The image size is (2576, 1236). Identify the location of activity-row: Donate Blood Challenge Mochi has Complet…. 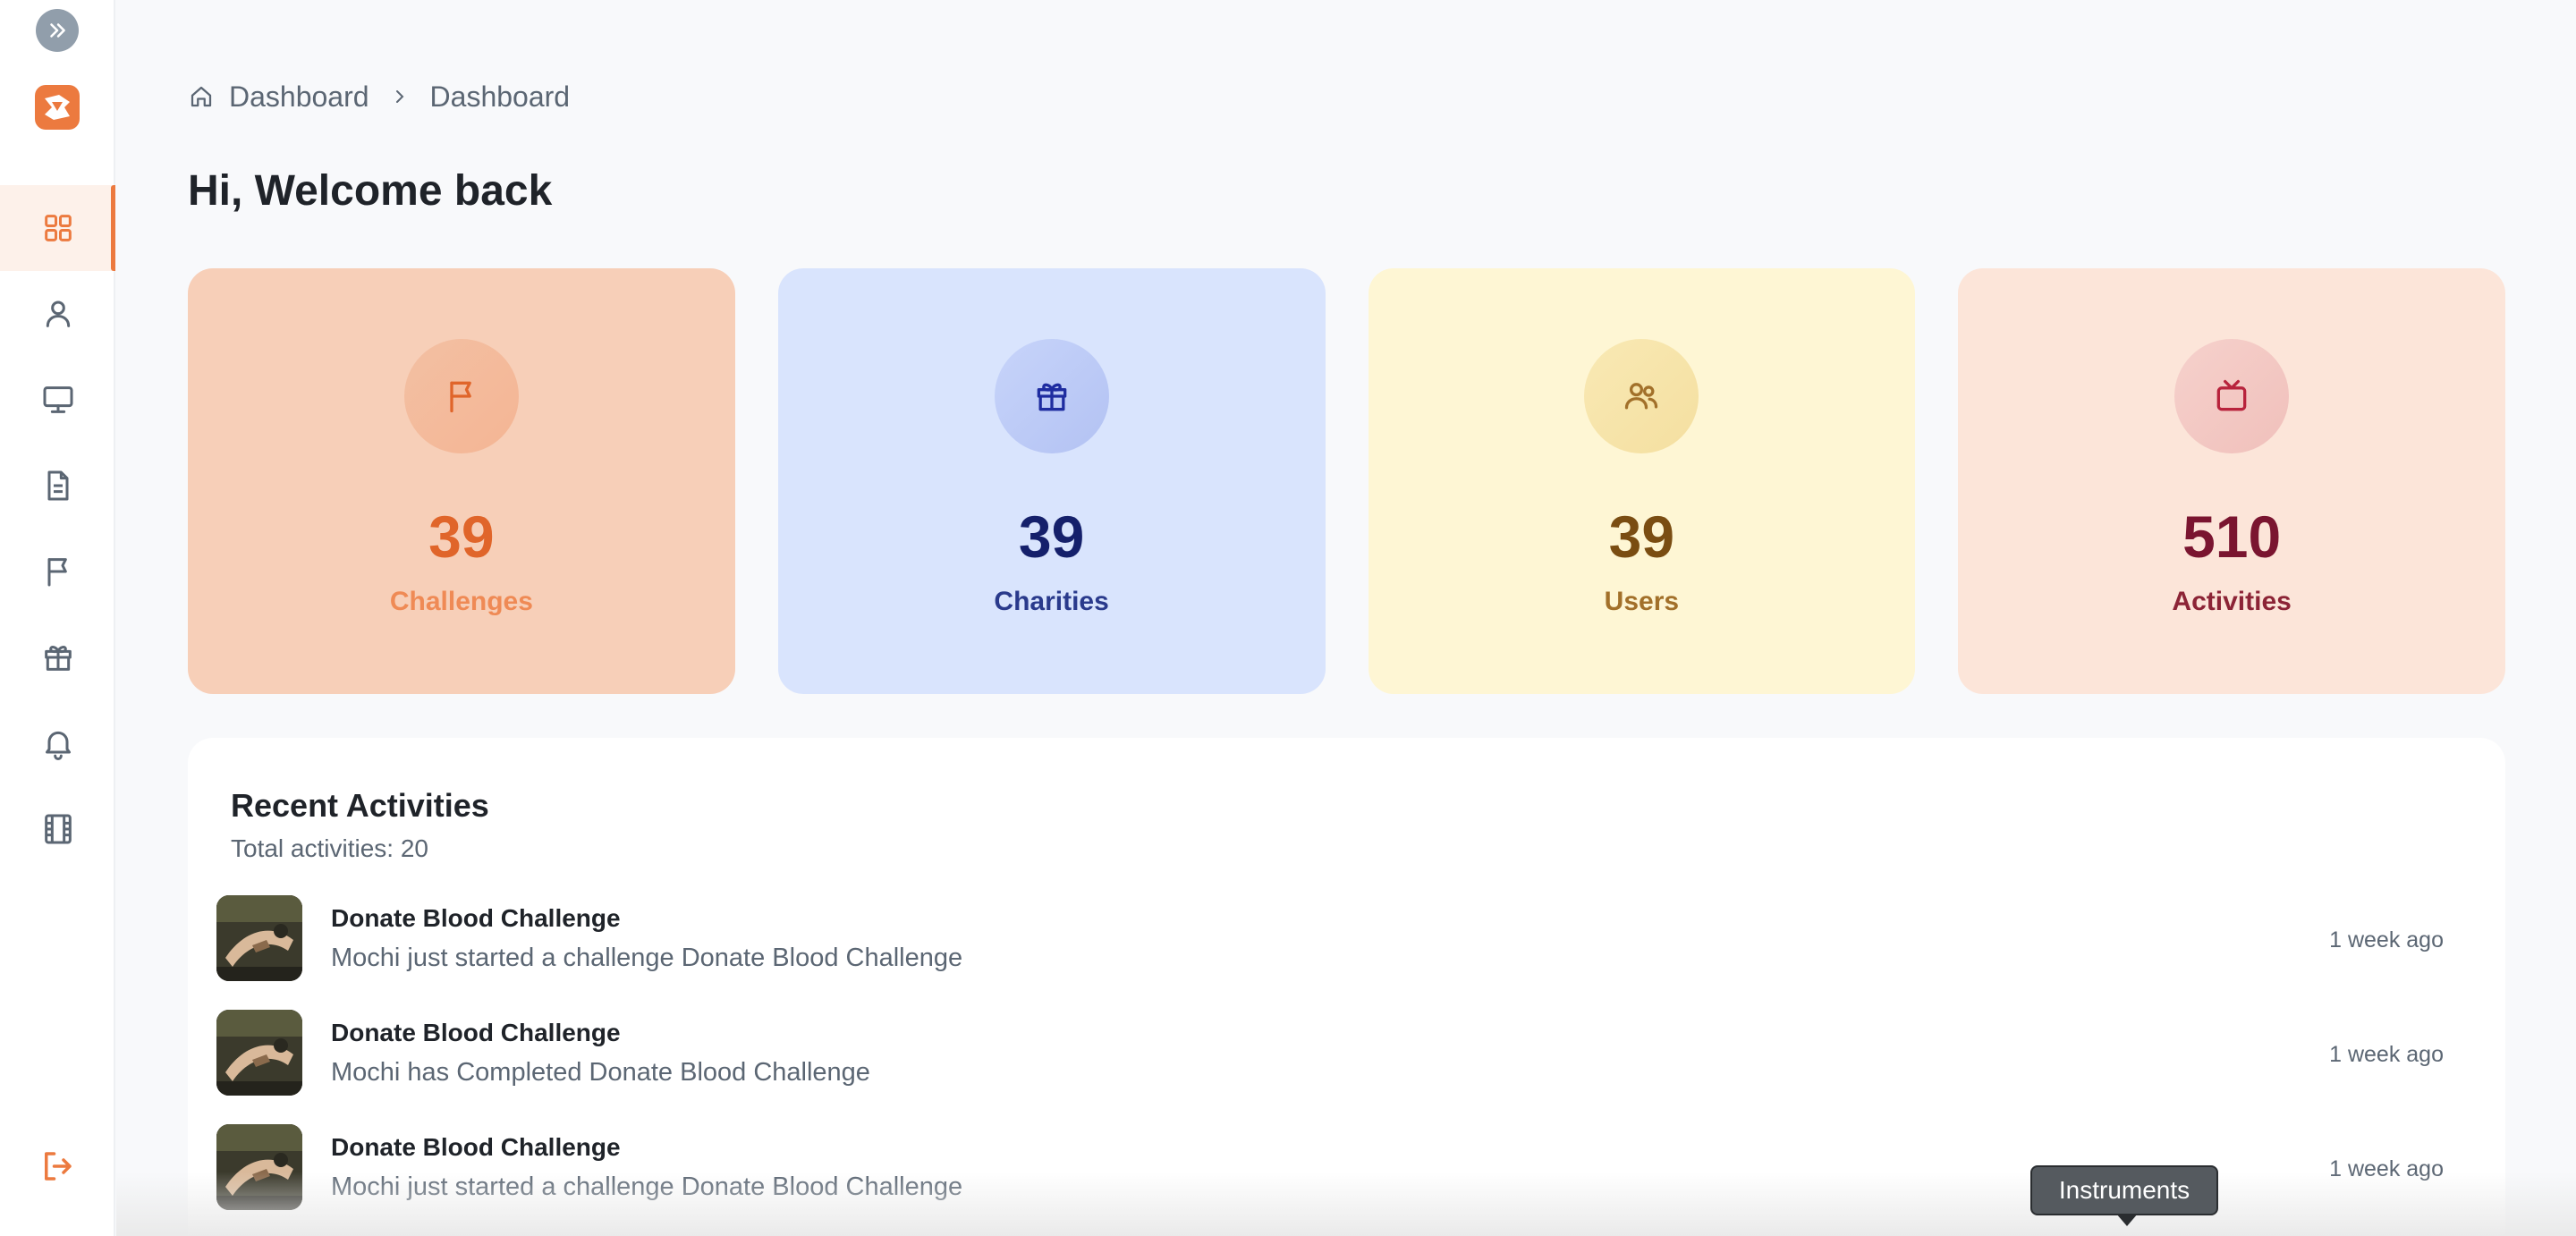
(1343, 1067).